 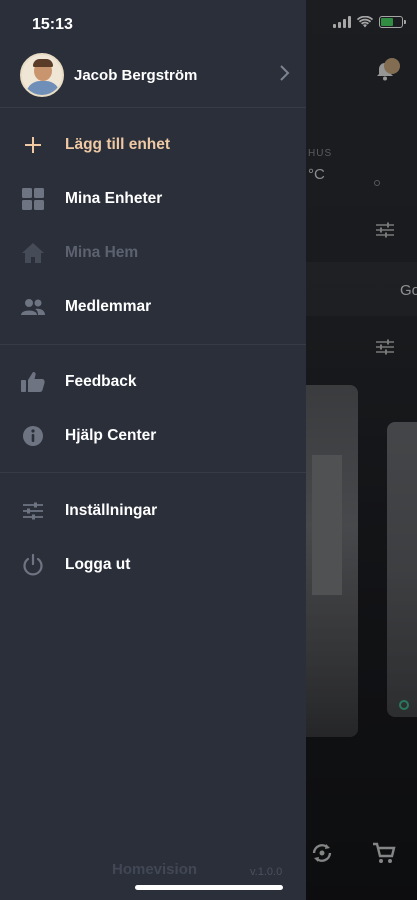 What do you see at coordinates (33, 382) in the screenshot?
I see `thumbs-up-icon` at bounding box center [33, 382].